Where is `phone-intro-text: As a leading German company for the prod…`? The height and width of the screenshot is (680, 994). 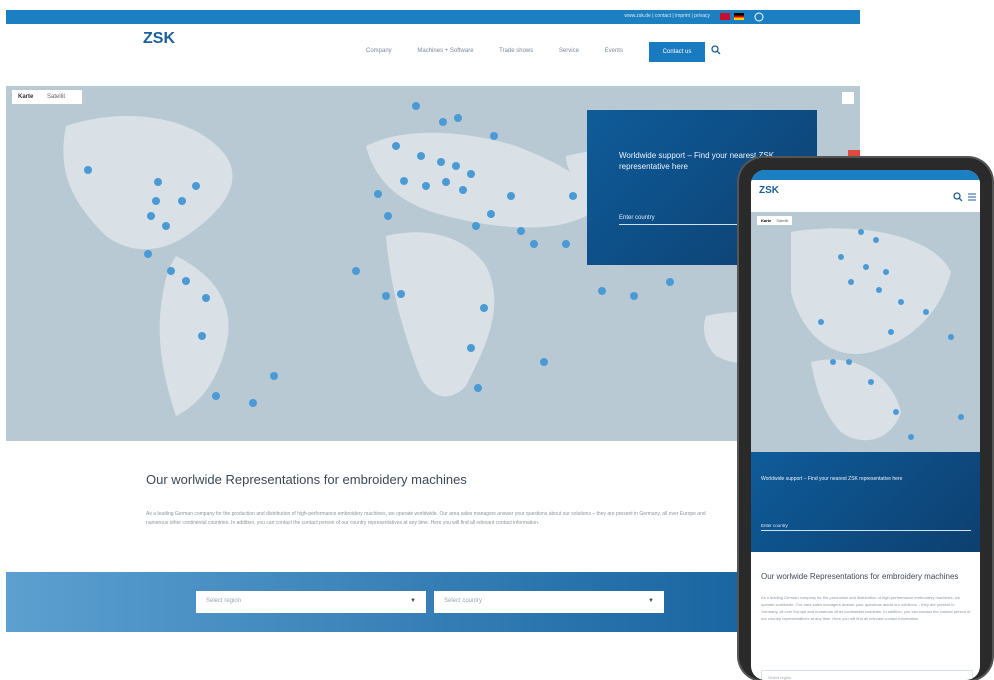
phone-intro-text: As a leading German company for the prod… is located at coordinates (866, 608).